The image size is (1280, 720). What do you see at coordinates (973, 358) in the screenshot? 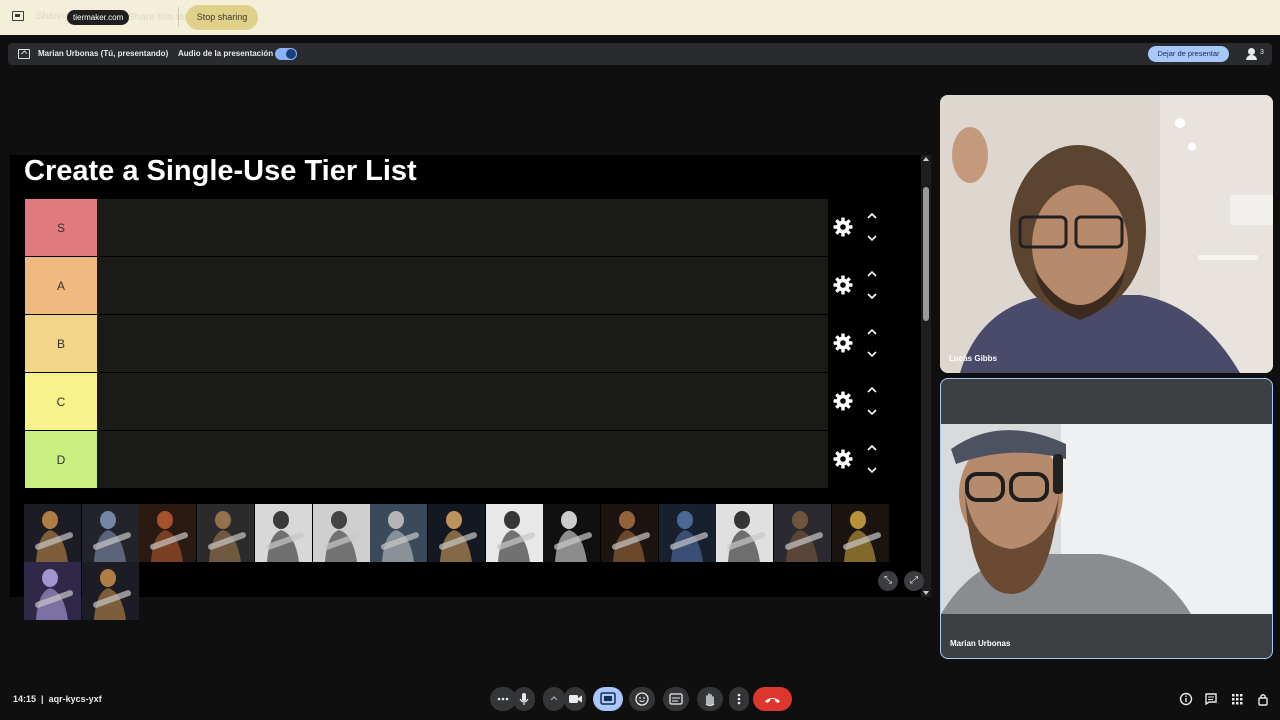
I see `participant-name: Lucas Gibbs` at bounding box center [973, 358].